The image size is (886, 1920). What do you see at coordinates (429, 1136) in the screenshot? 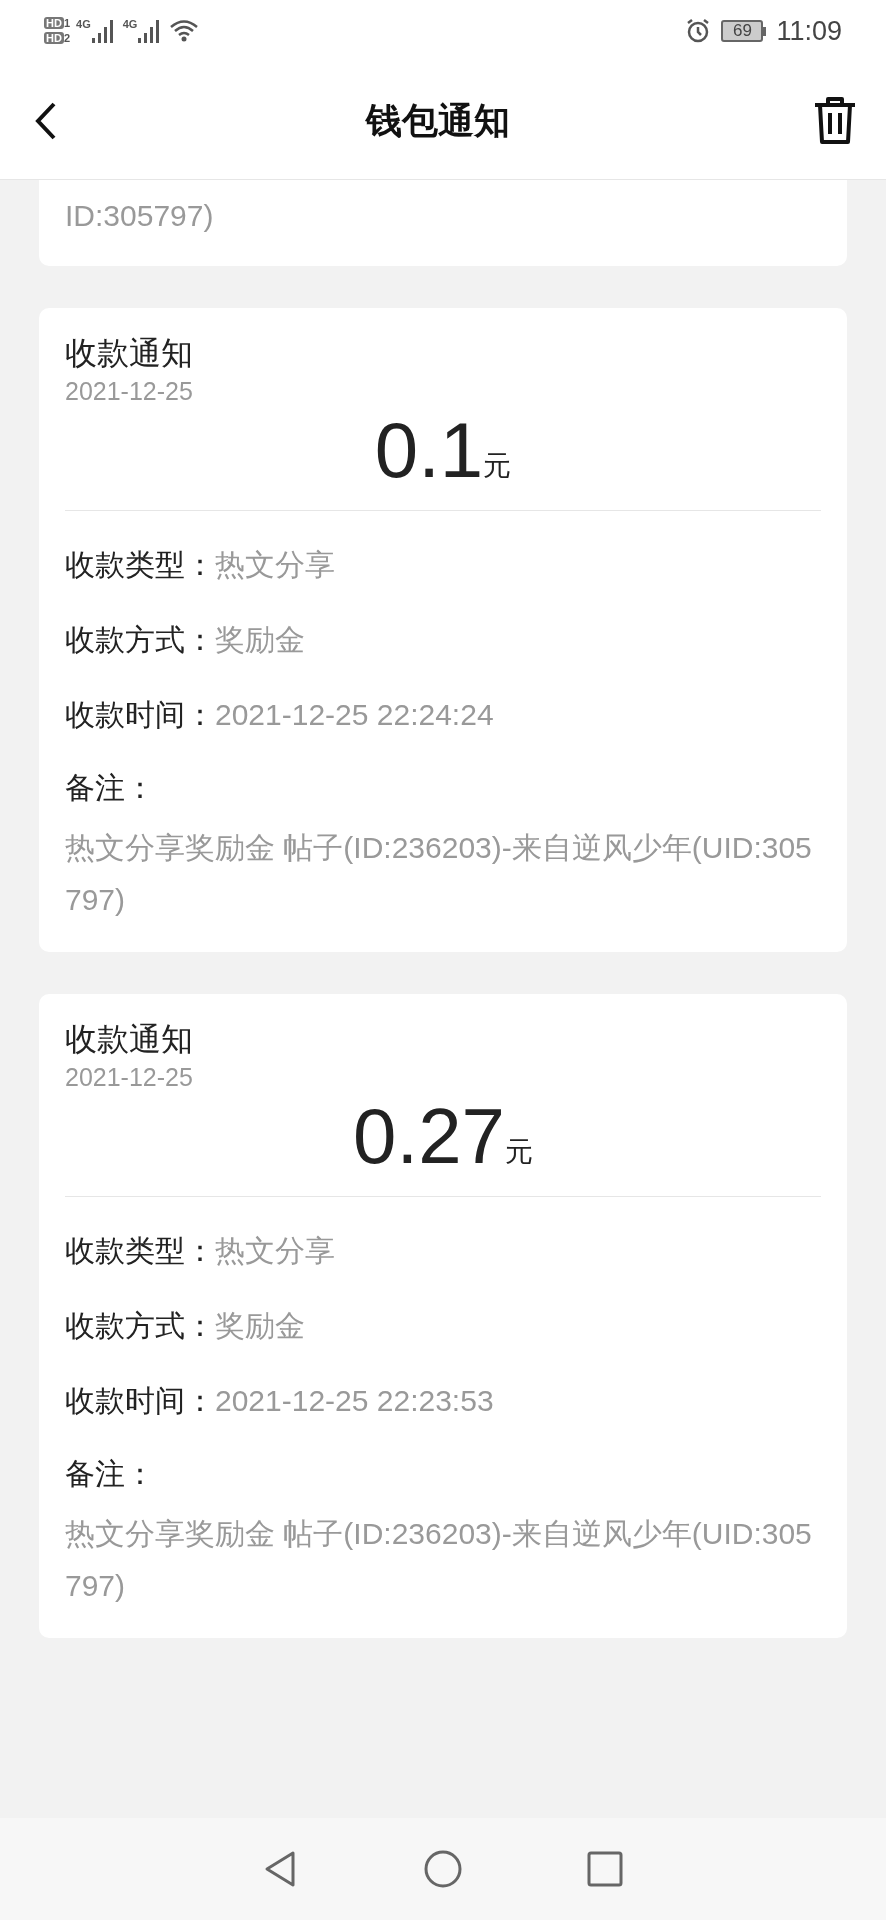
I see `amount: 0.27` at bounding box center [429, 1136].